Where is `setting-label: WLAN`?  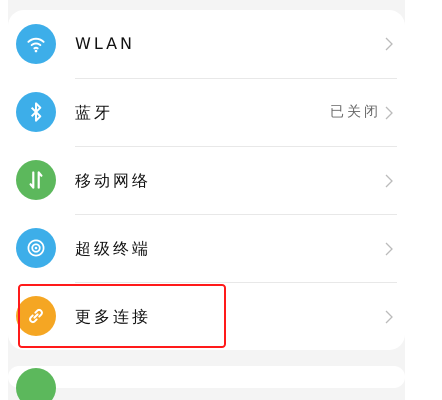 setting-label: WLAN is located at coordinates (105, 44).